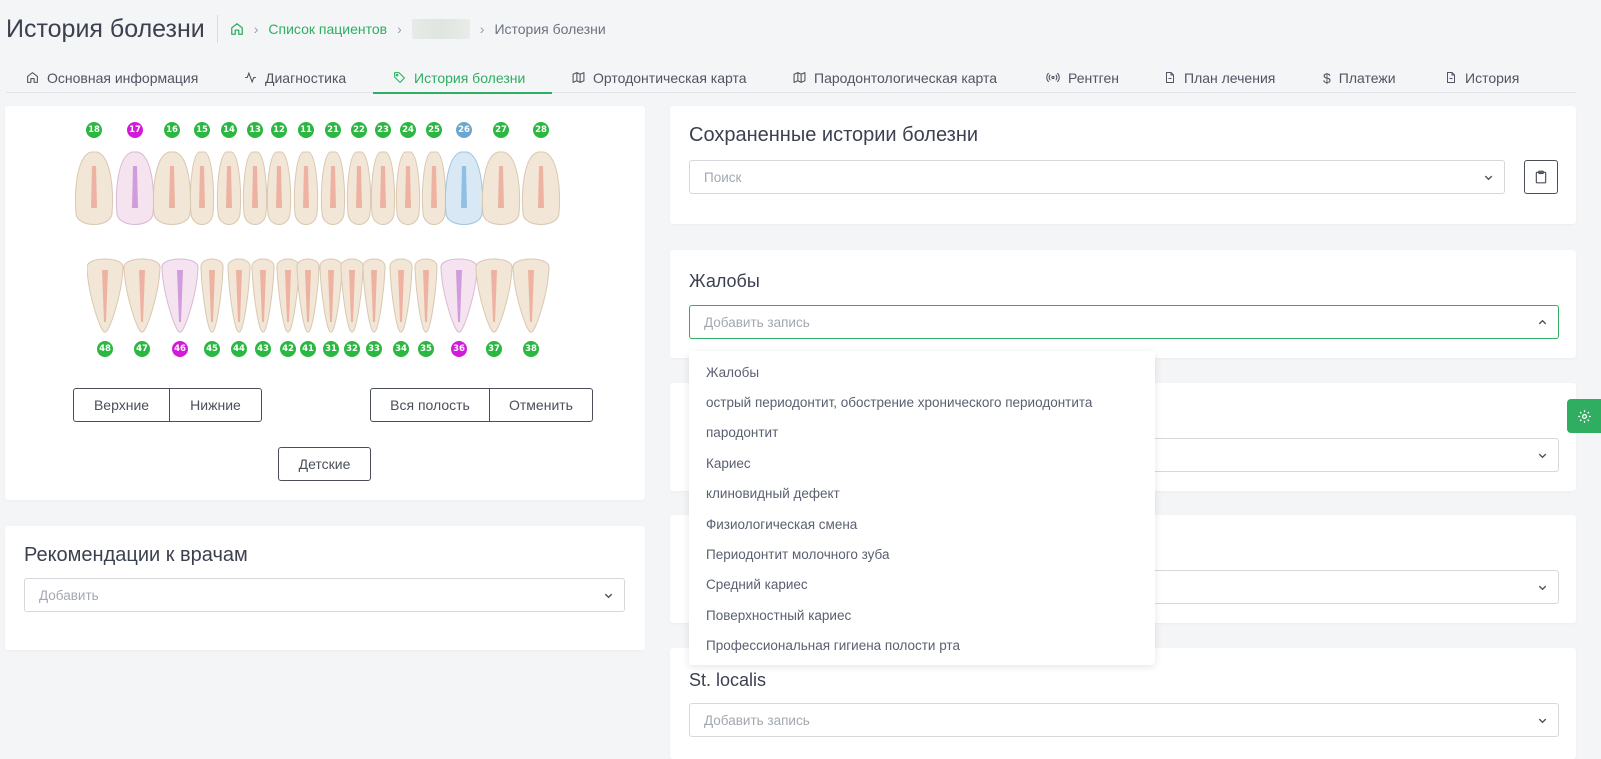 The width and height of the screenshot is (1601, 759). What do you see at coordinates (922, 554) in the screenshot?
I see `dropdown-option: Периодонтит молочного зуба` at bounding box center [922, 554].